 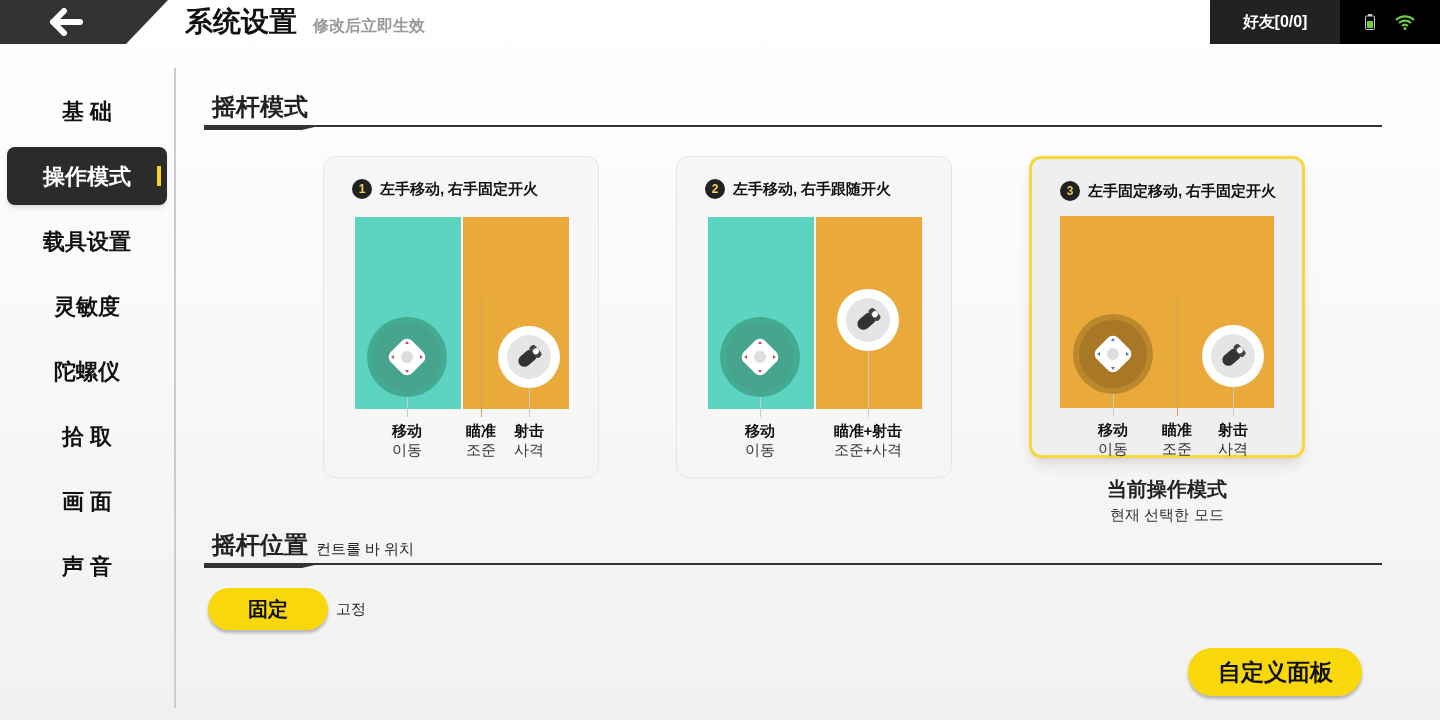 I want to click on sidebar-item: 灵敏度, so click(x=87, y=306).